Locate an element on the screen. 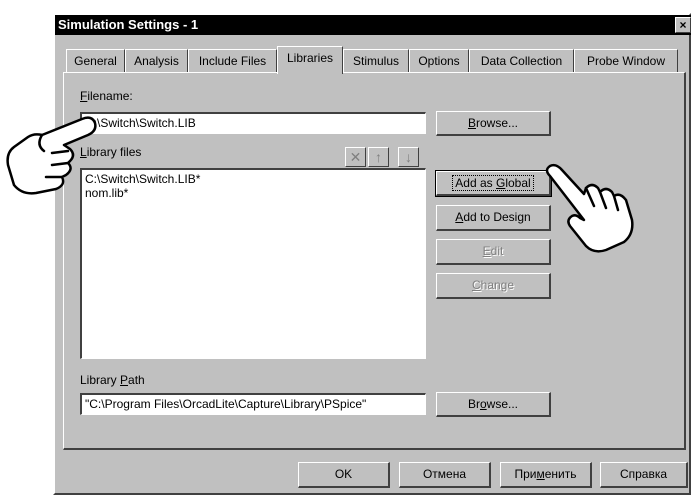 The image size is (691, 495). arrow-up-icon: ↑ is located at coordinates (378, 157).